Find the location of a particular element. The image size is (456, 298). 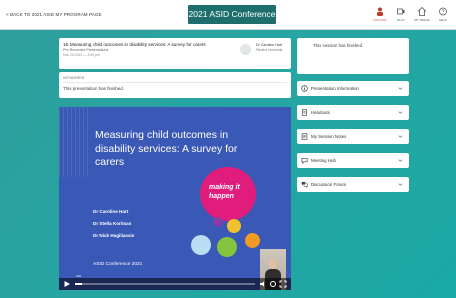

panel-label: Discussion Forum is located at coordinates (329, 184).